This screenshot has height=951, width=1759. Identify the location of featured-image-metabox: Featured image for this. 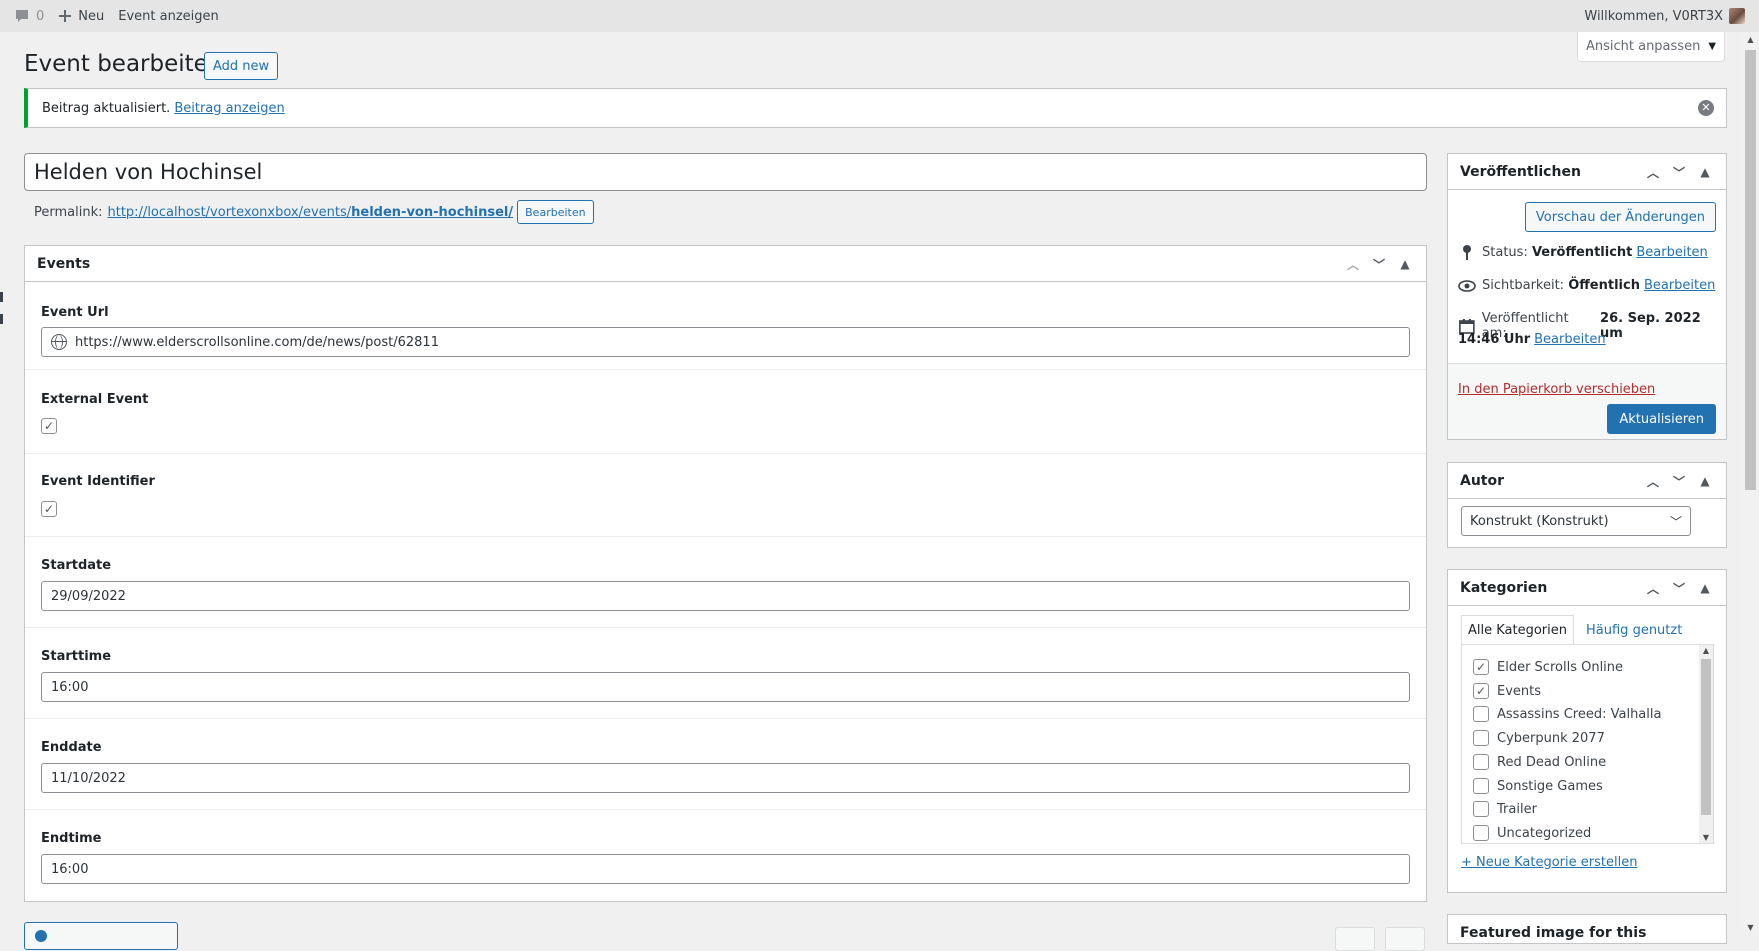
(1587, 929).